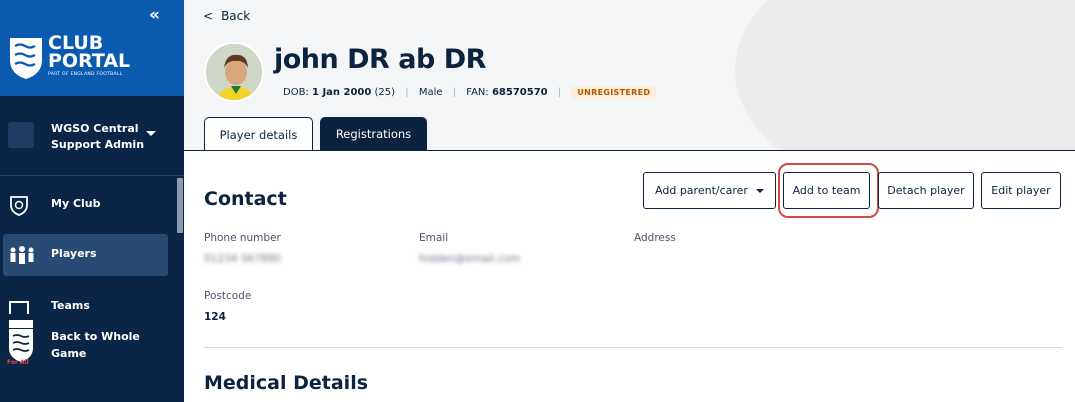  What do you see at coordinates (234, 72) in the screenshot?
I see `player-avatar` at bounding box center [234, 72].